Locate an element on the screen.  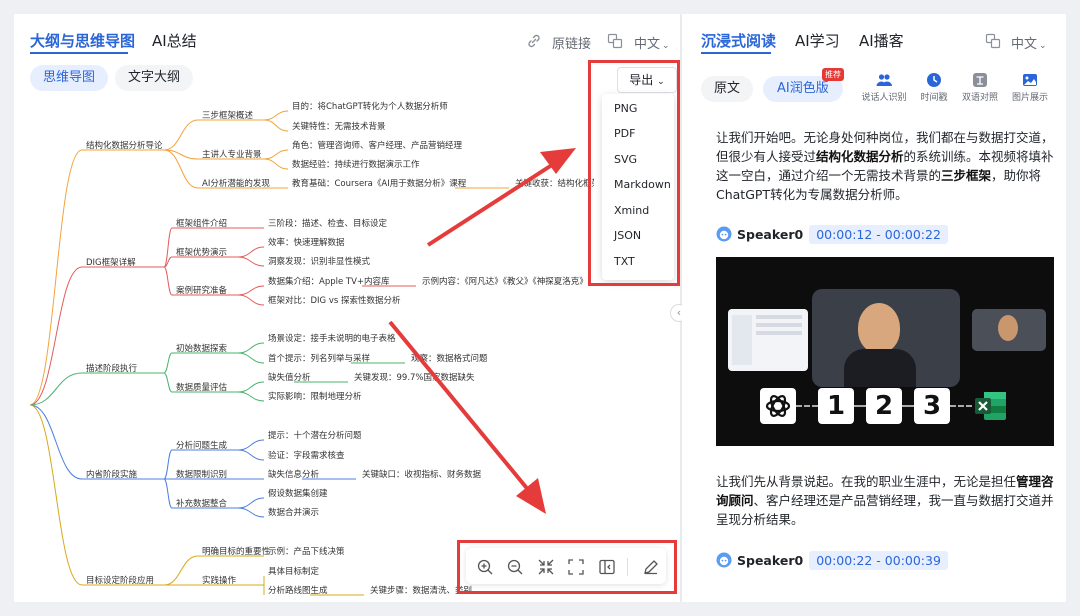
thumbnail-sidebar is located at coordinates (742, 340).